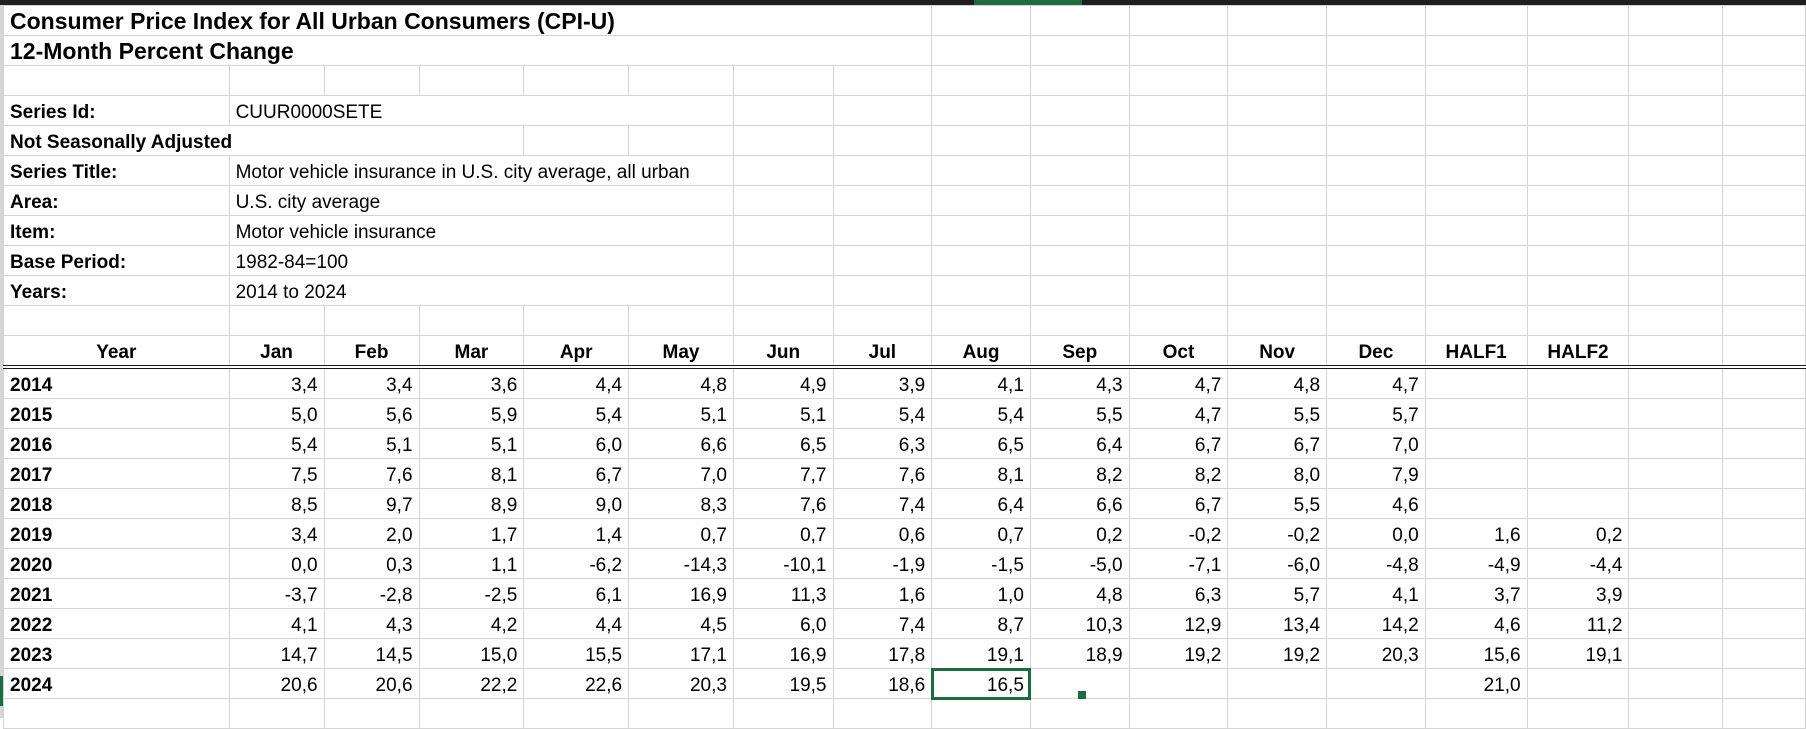  What do you see at coordinates (1578, 653) in the screenshot?
I see `value-cell: 19,1` at bounding box center [1578, 653].